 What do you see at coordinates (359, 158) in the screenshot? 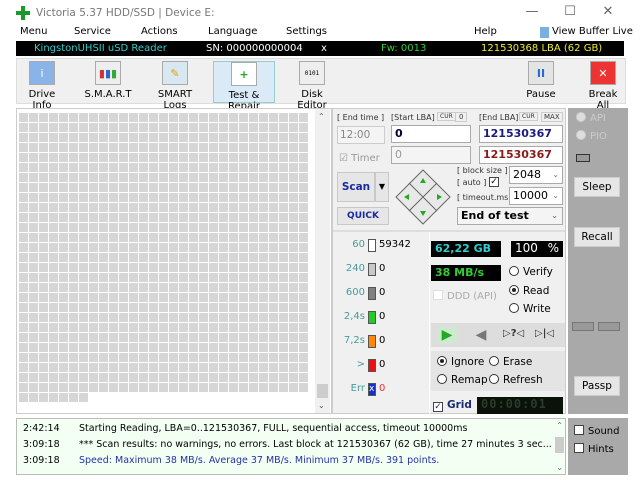
I see `timer-checkbox: ☑ Timer` at bounding box center [359, 158].